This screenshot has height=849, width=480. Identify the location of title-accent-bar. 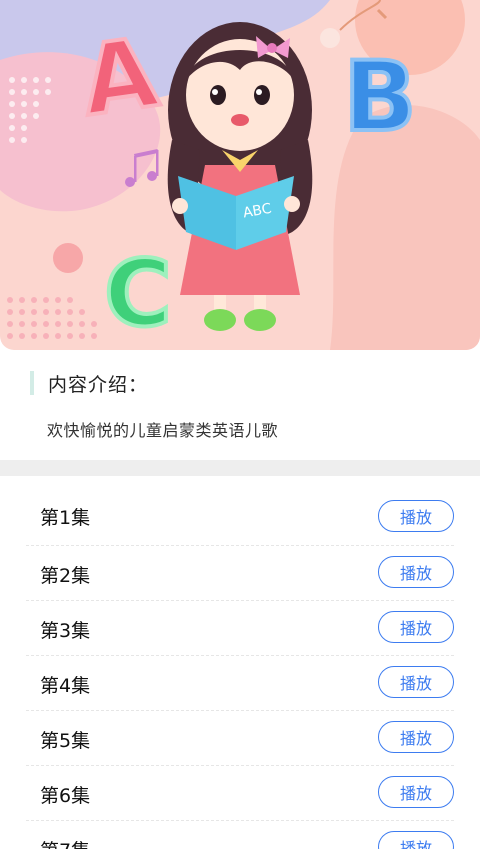
(32, 383).